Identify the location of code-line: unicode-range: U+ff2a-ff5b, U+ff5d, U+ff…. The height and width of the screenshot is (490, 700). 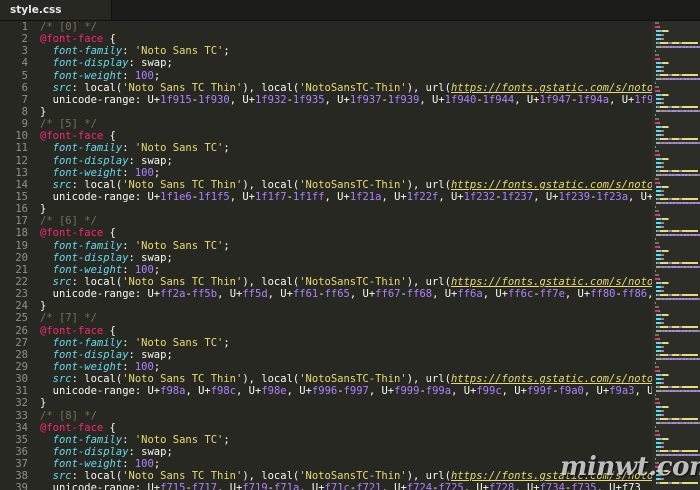
(346, 294).